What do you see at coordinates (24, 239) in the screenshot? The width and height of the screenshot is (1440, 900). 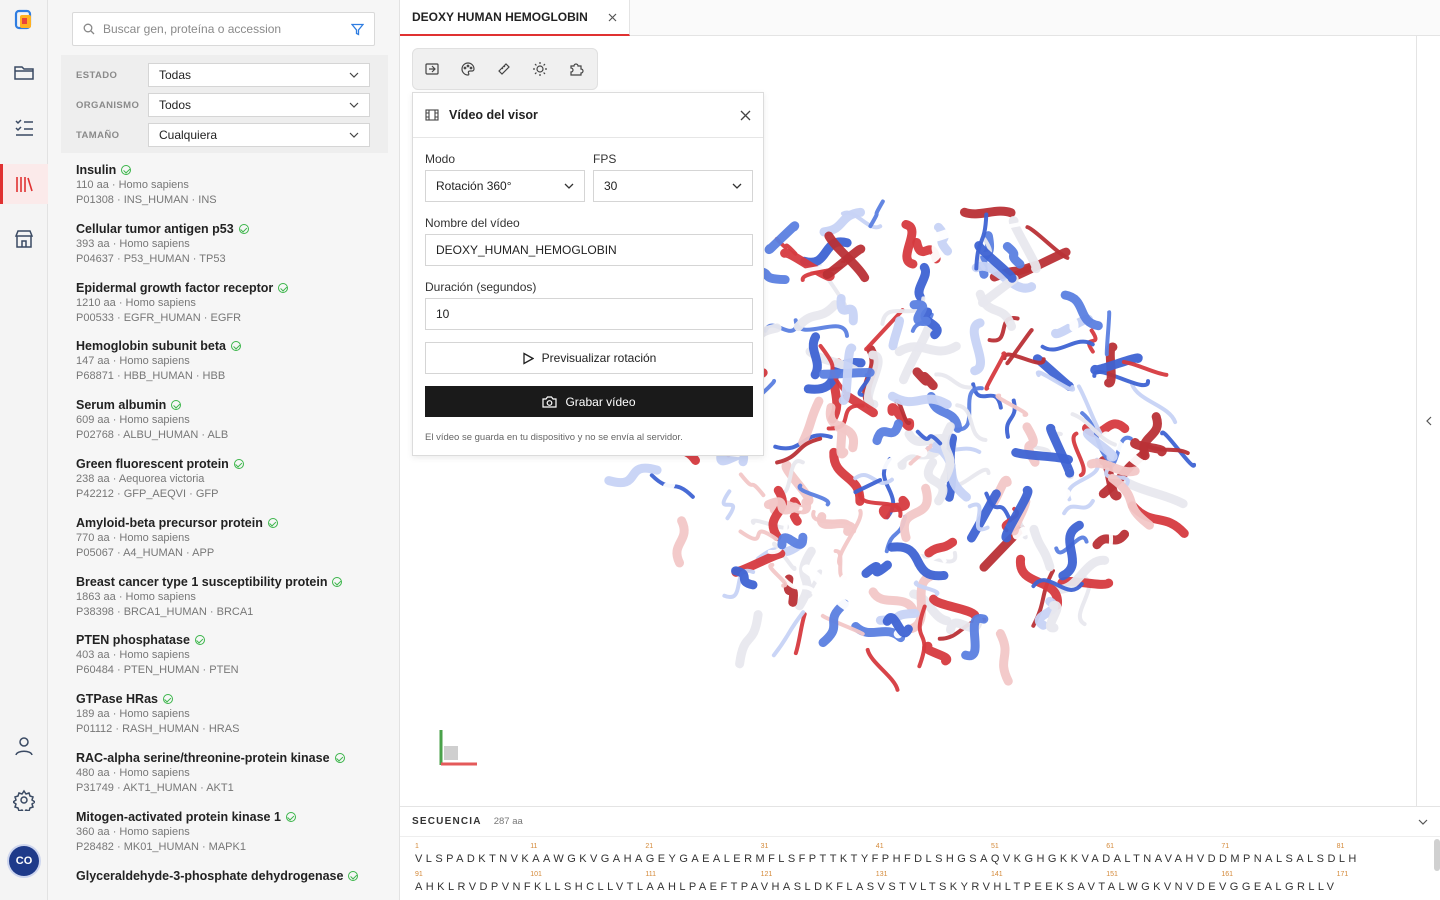 I see `store-icon` at bounding box center [24, 239].